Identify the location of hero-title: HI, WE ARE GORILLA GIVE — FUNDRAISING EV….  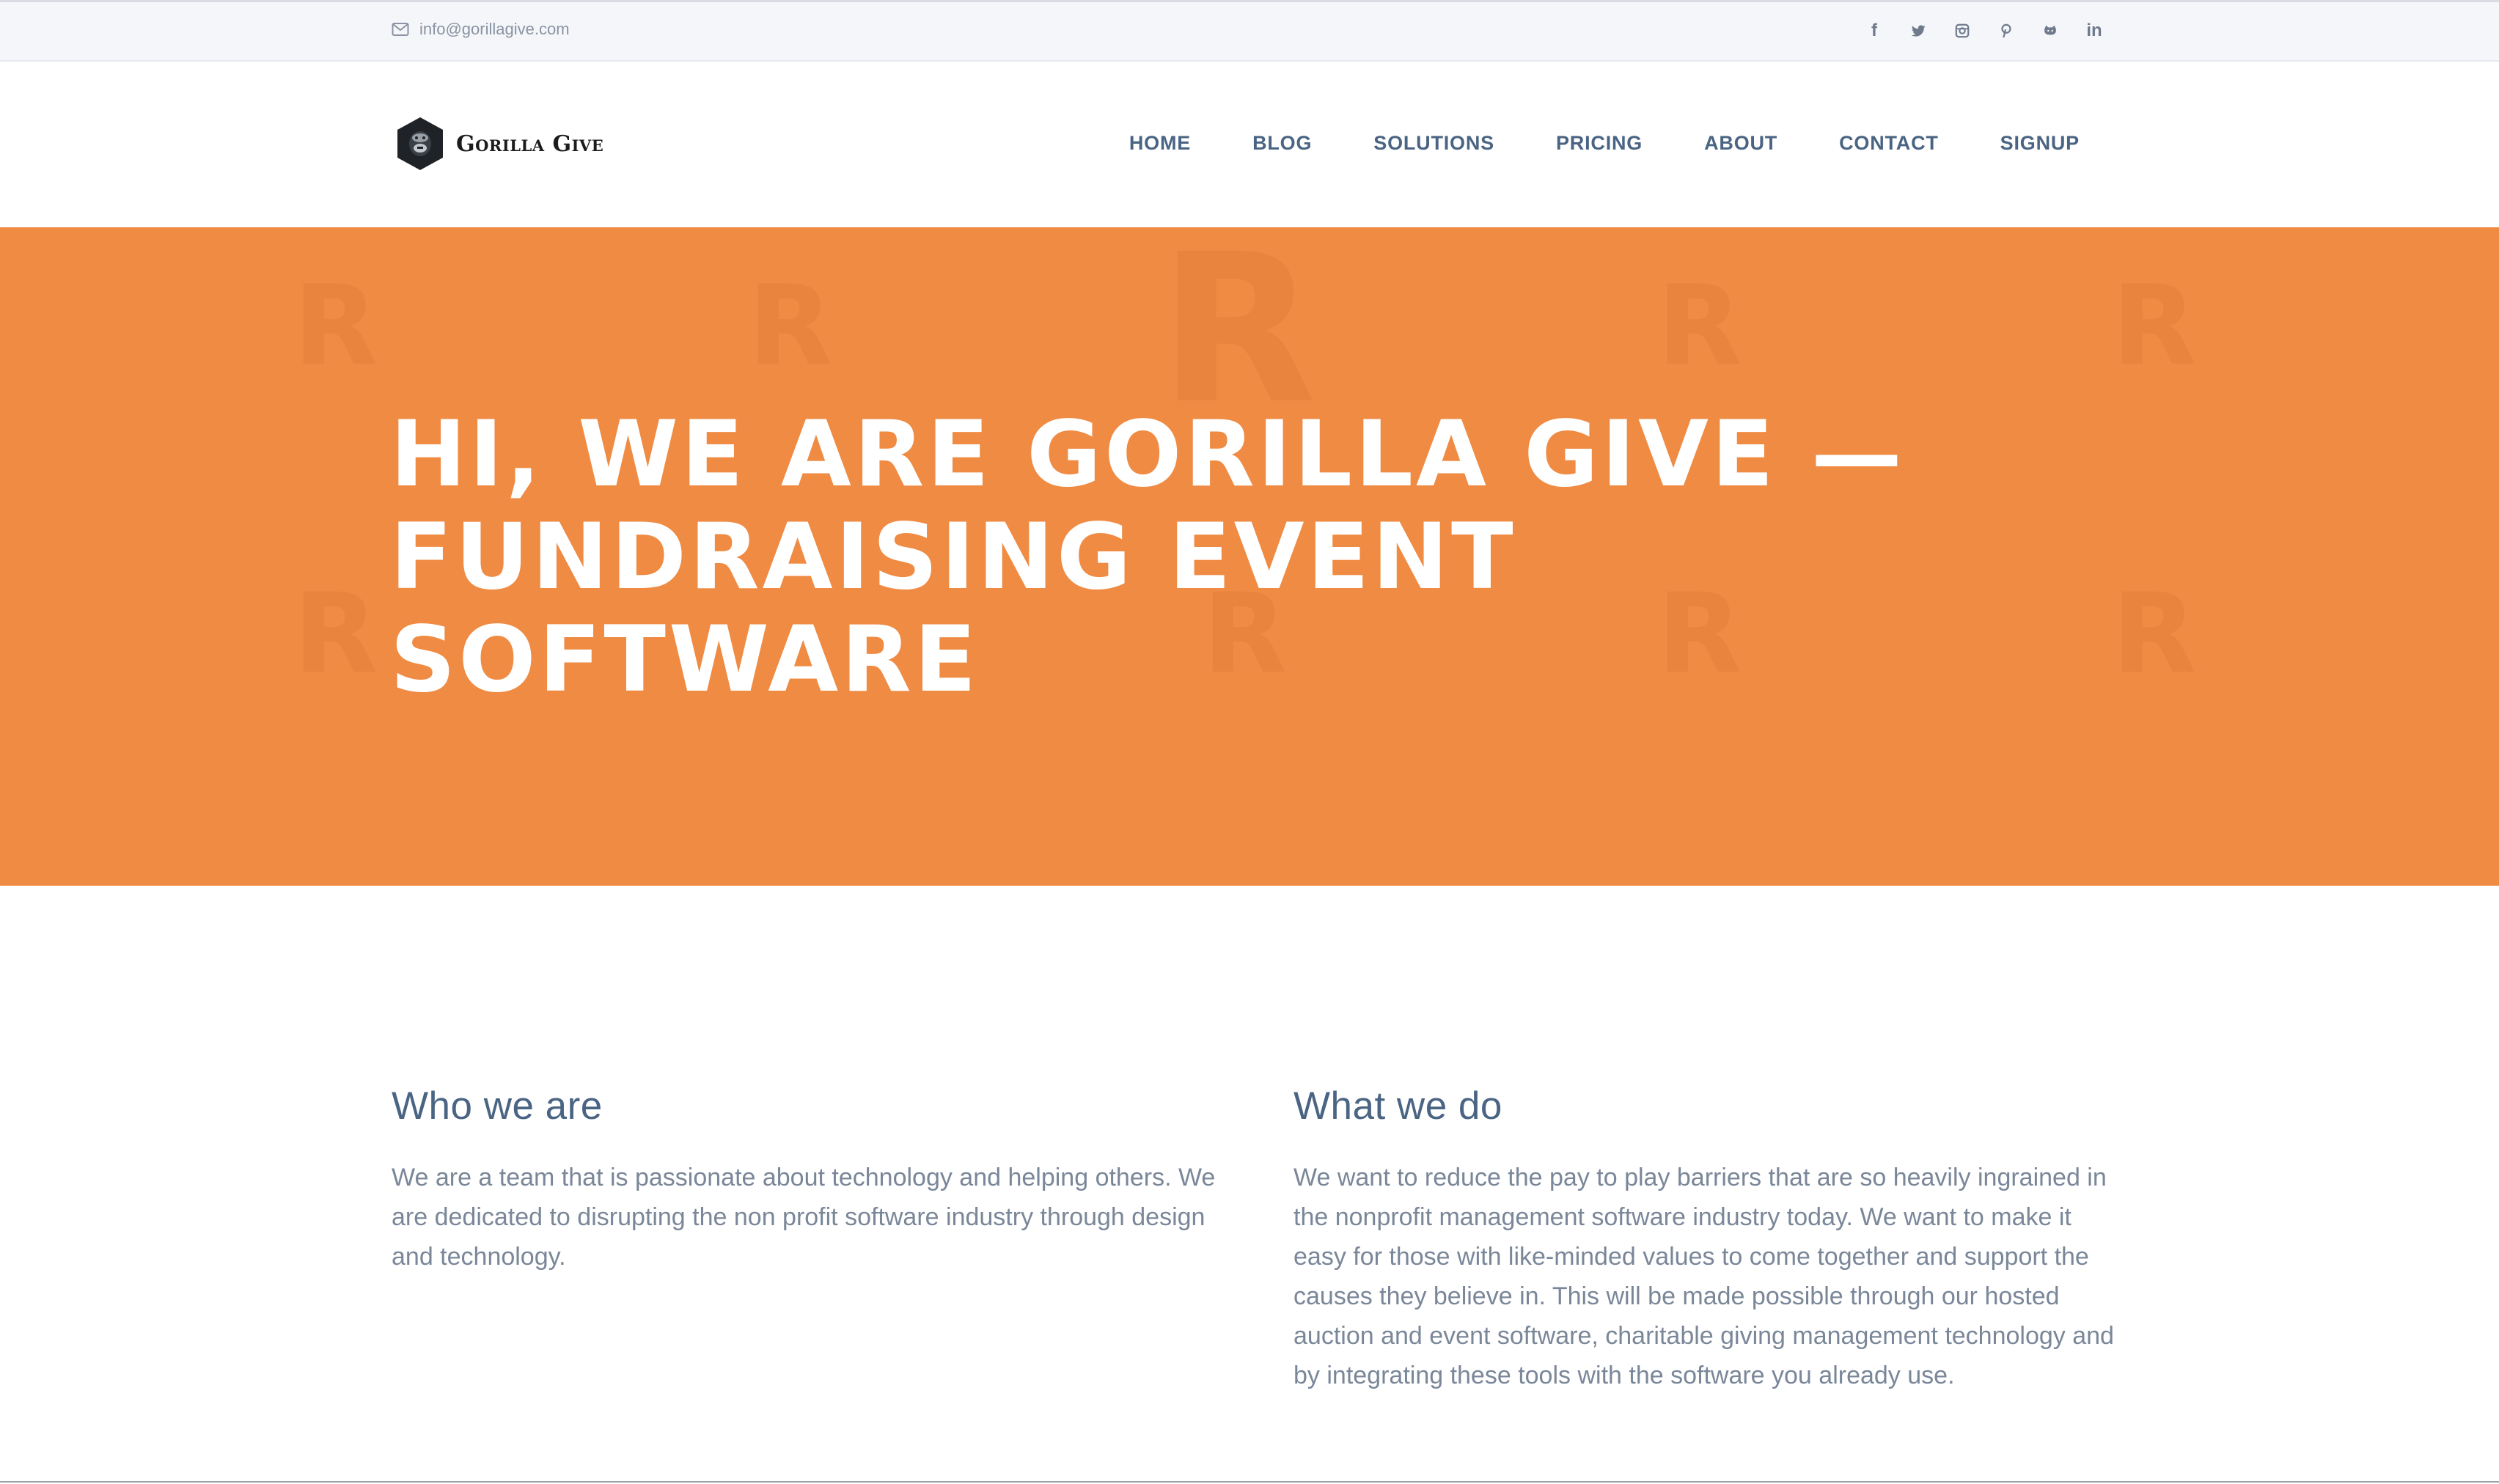
(1147, 557).